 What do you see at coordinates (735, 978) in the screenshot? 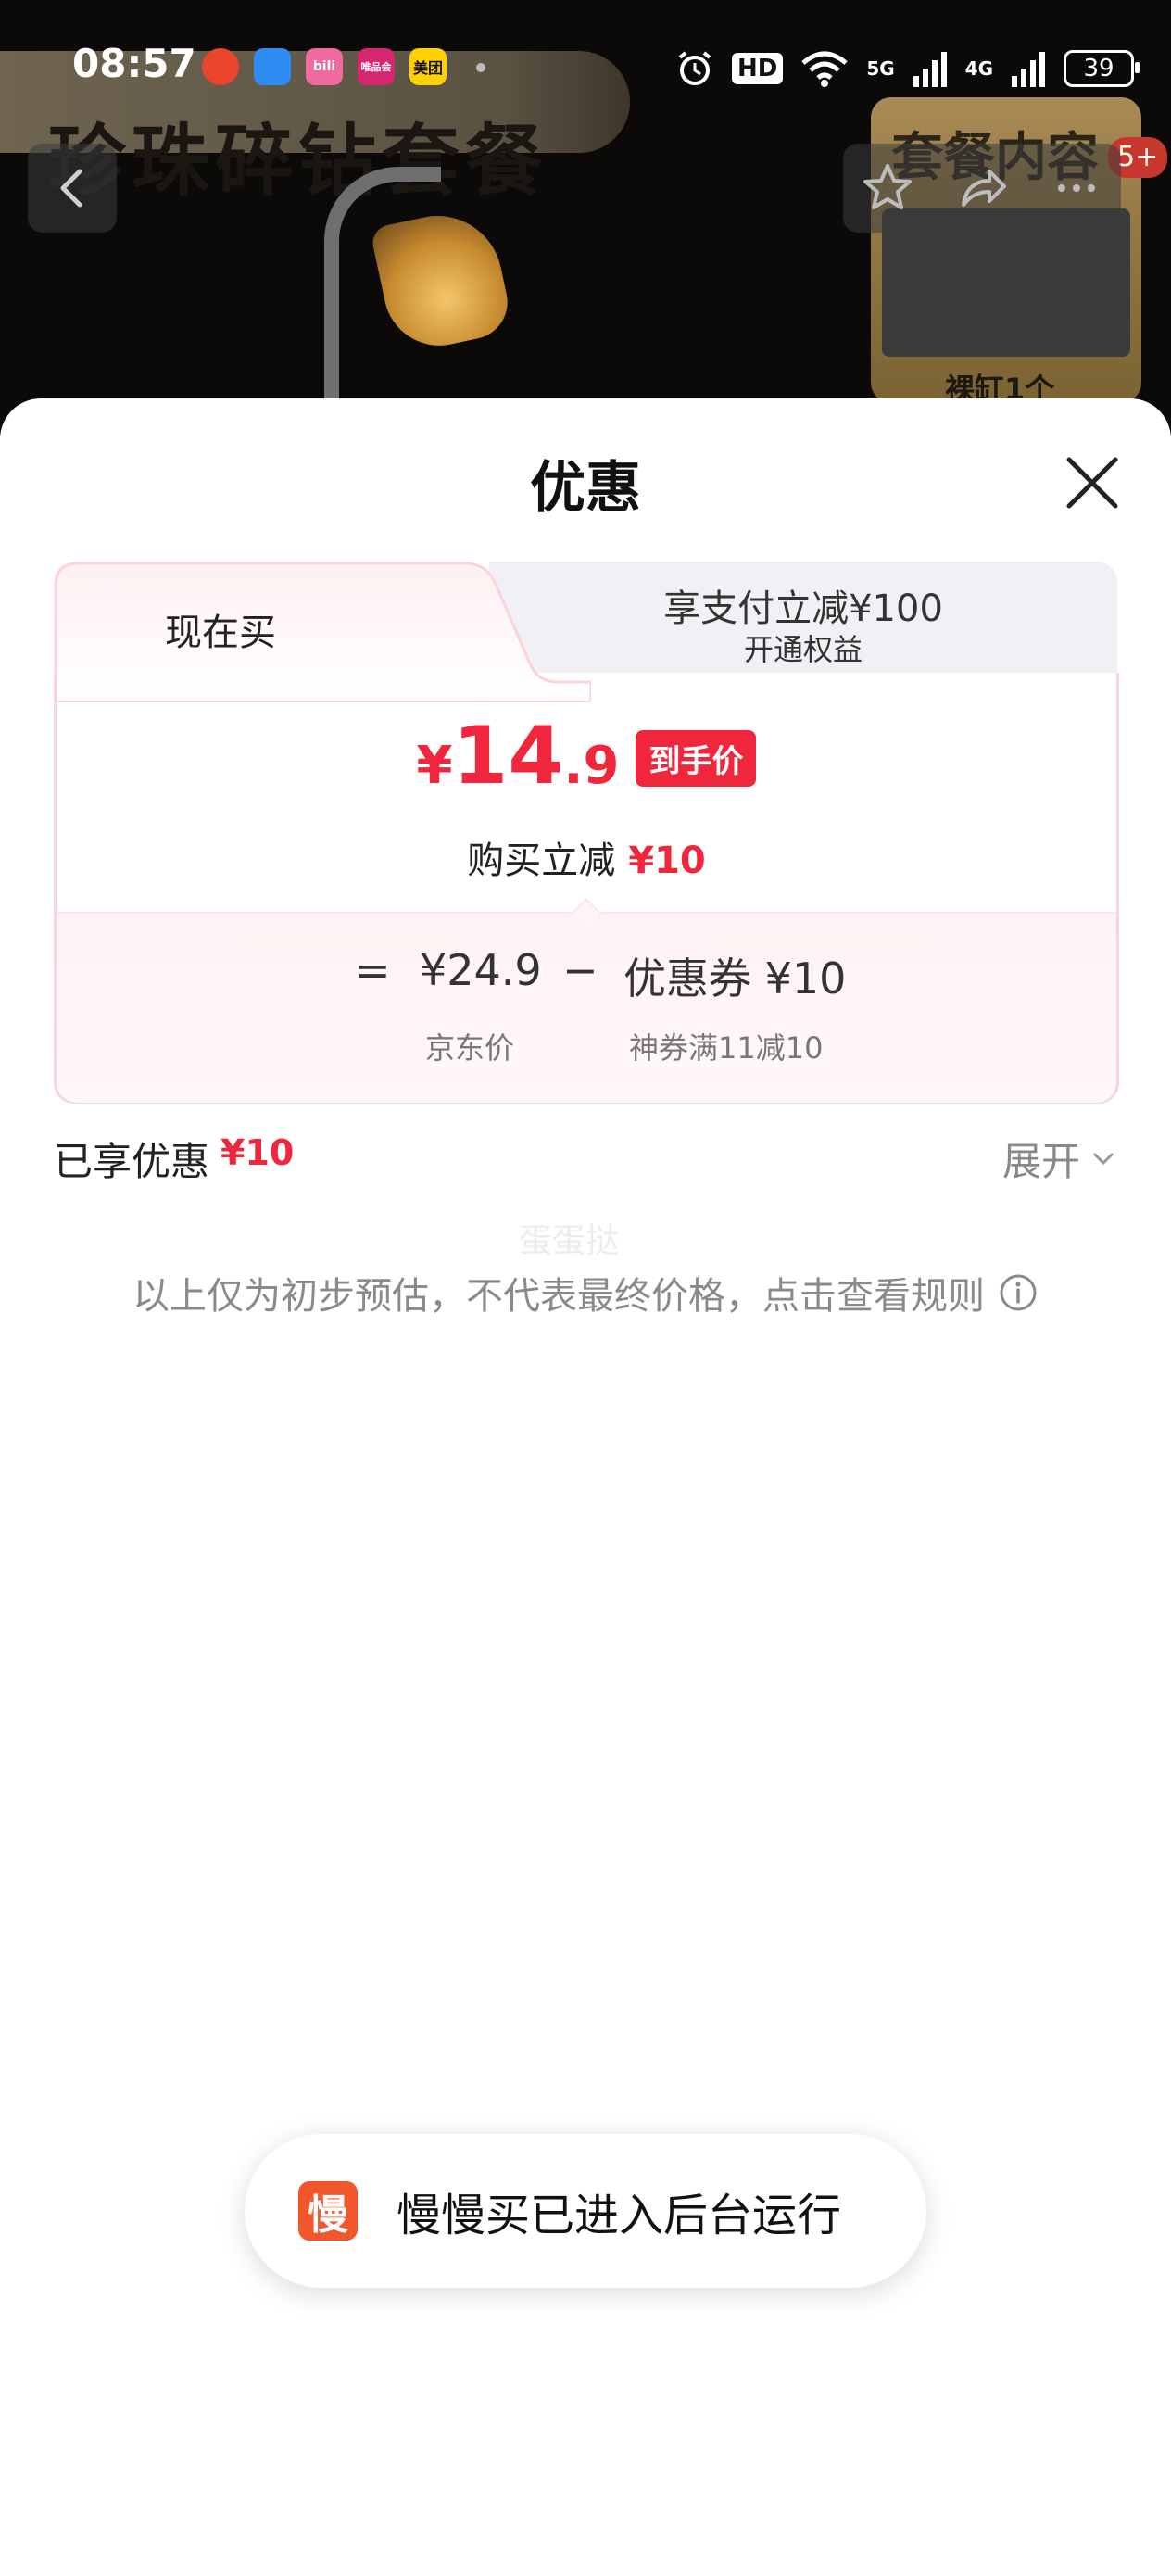
I see `coupon-amount: 优惠券 ¥10` at bounding box center [735, 978].